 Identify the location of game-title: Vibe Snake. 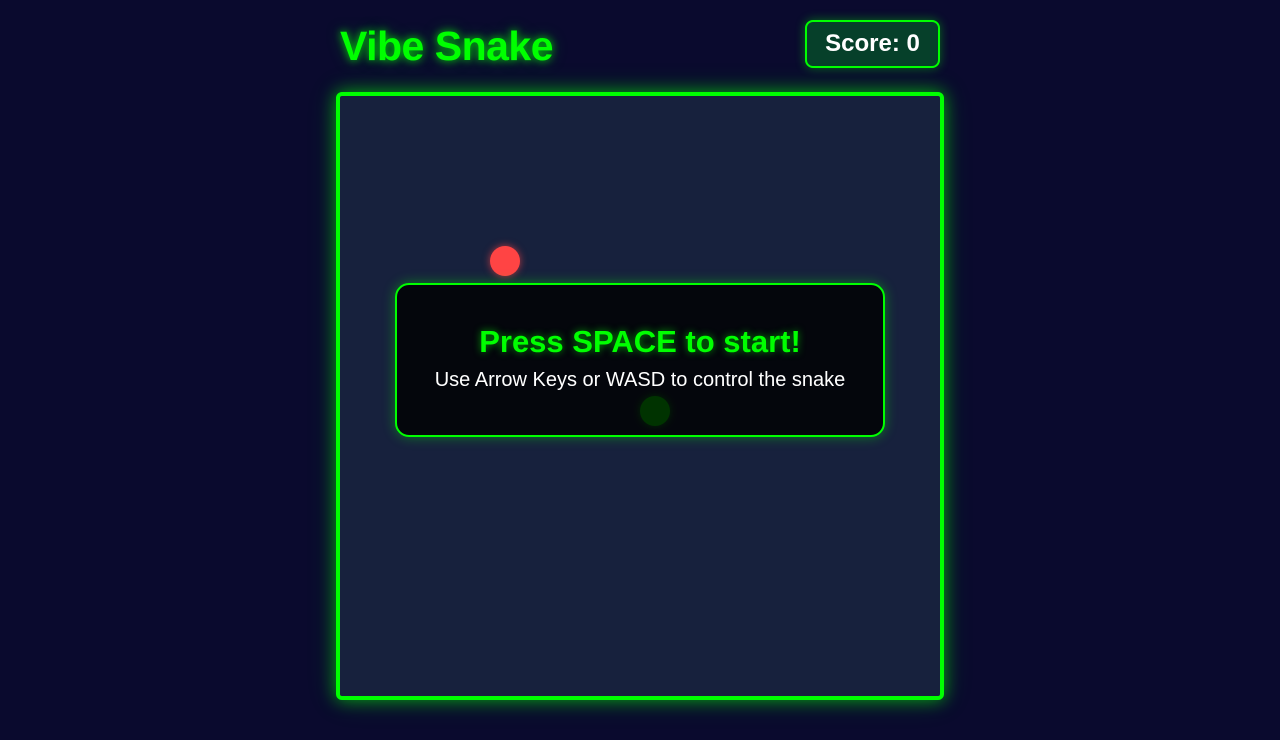
(447, 46).